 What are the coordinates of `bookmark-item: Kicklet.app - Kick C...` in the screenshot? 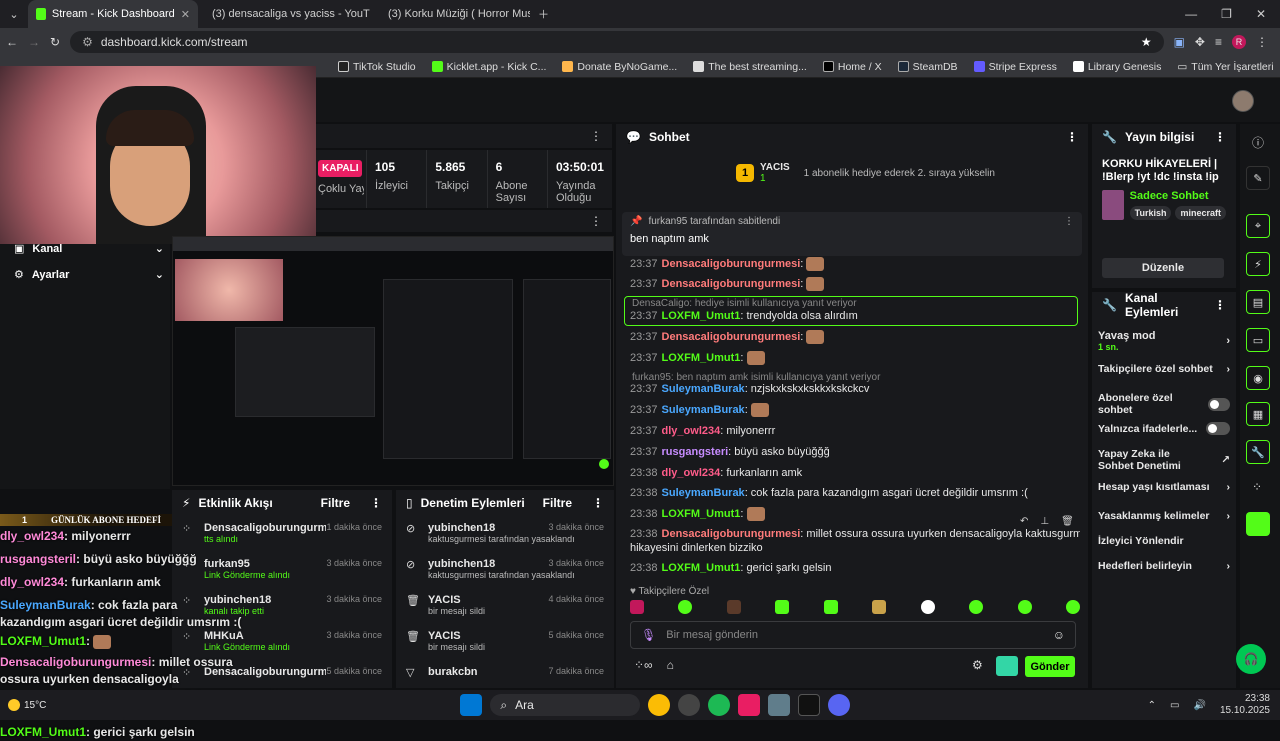 It's located at (488, 67).